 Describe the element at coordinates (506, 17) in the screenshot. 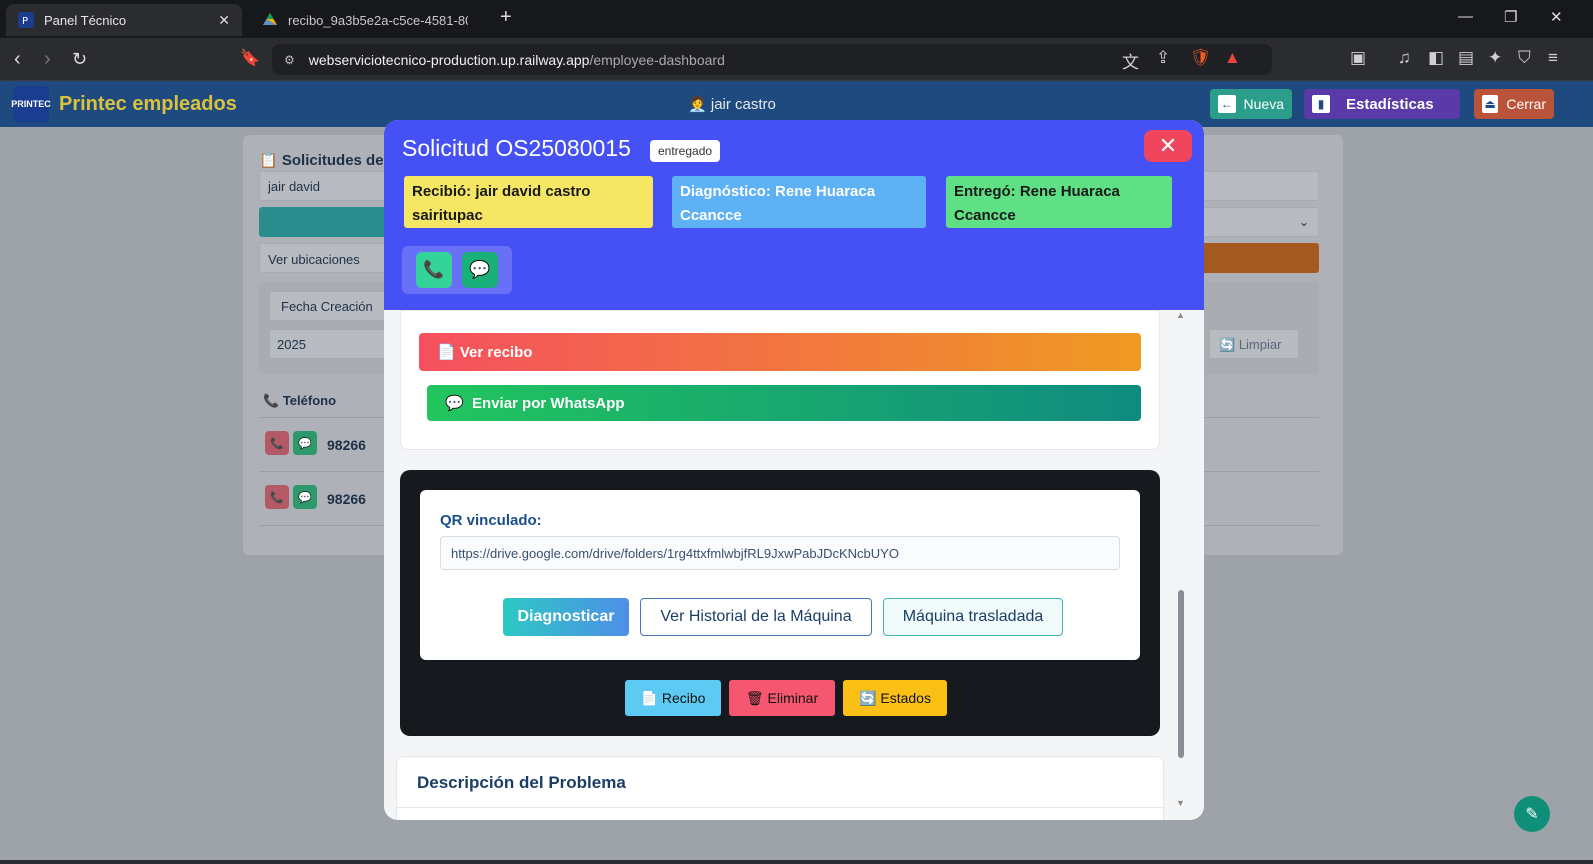

I see `new-tab-icon: +` at that location.